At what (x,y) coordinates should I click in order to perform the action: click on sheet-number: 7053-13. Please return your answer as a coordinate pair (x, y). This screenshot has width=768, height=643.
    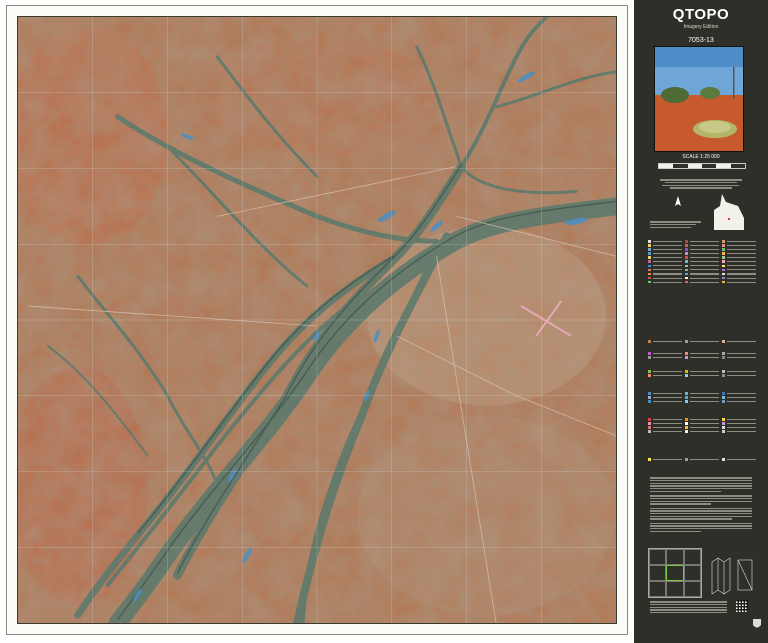
    Looking at the image, I should click on (701, 40).